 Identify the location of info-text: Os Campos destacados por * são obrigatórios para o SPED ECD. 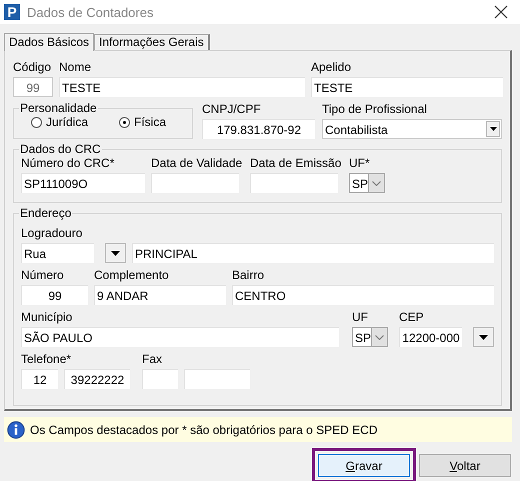
(204, 429).